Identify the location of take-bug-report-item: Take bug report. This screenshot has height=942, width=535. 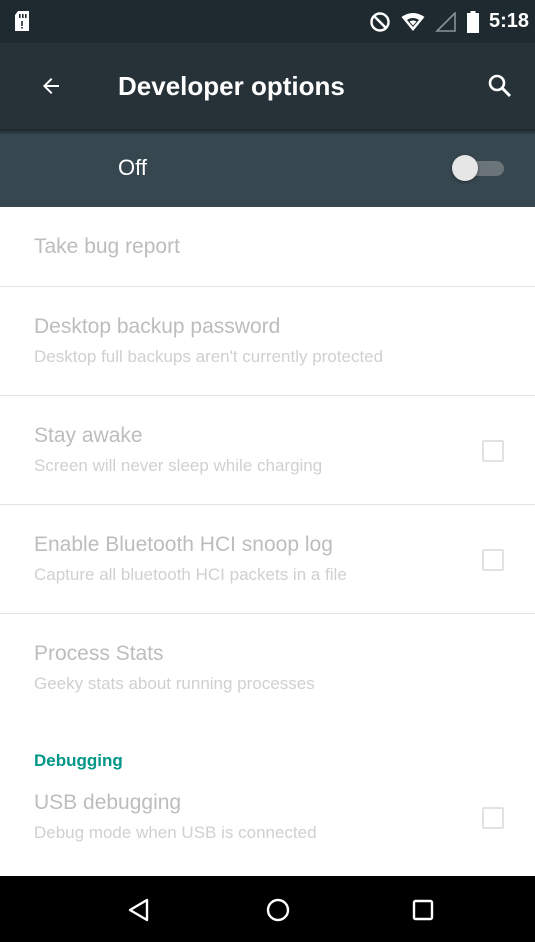
(267, 247).